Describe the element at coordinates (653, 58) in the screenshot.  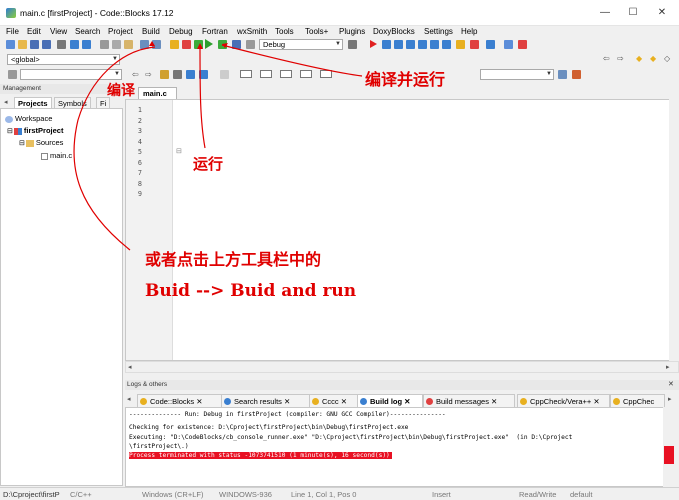
I see `bookmark-next-icon: ◆` at that location.